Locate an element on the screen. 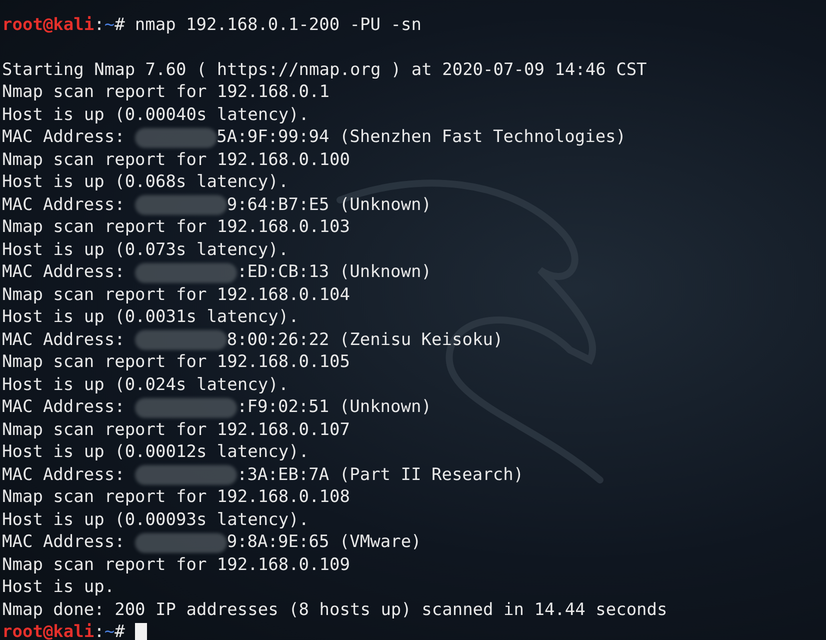 This screenshot has width=826, height=640. output-line: Host is up (0.024s latency). is located at coordinates (145, 385).